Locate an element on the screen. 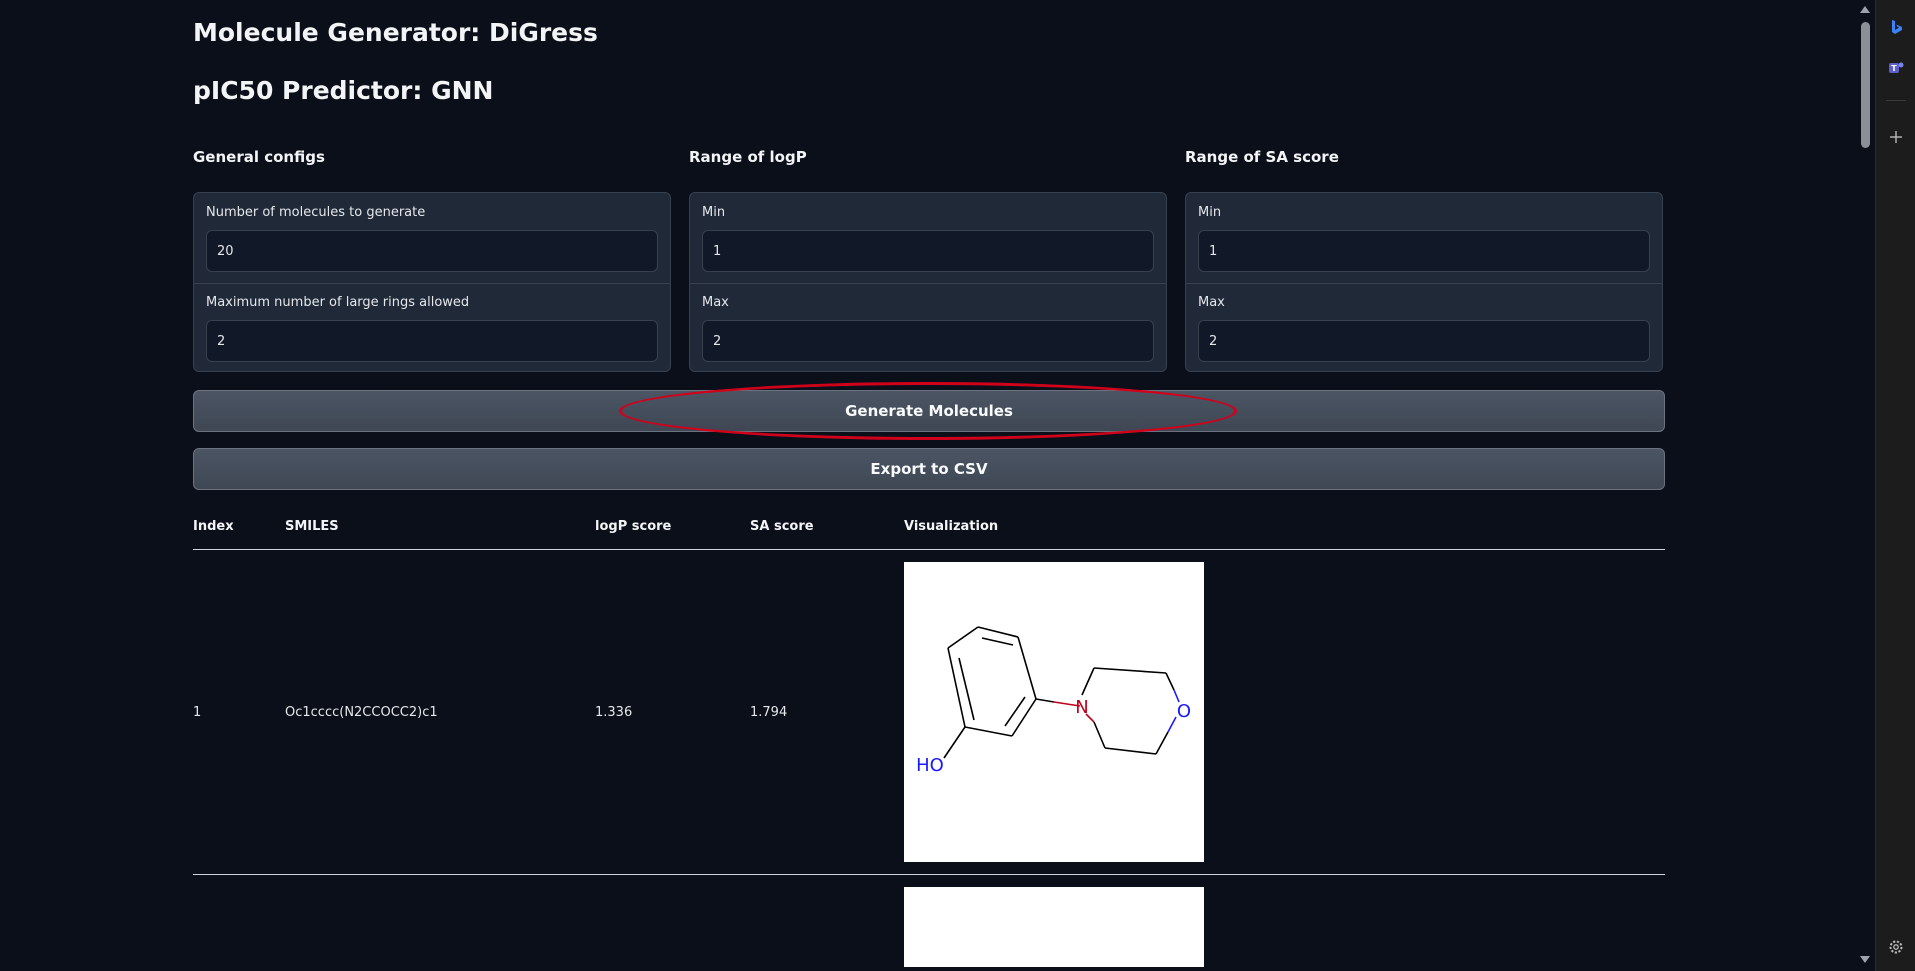 The image size is (1915, 971). scroll-down-arrow is located at coordinates (1865, 959).